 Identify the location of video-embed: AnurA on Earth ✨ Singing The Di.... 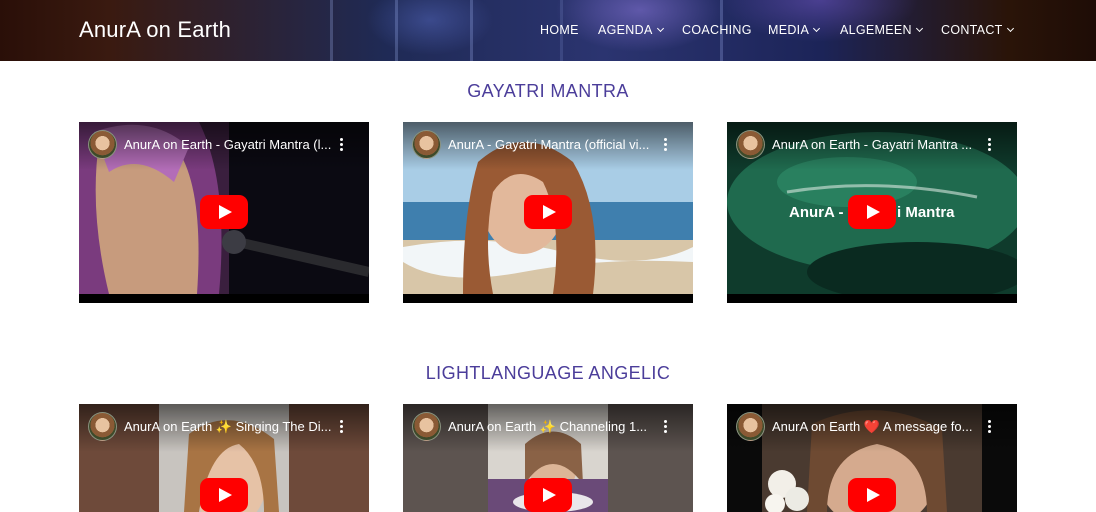
(224, 458).